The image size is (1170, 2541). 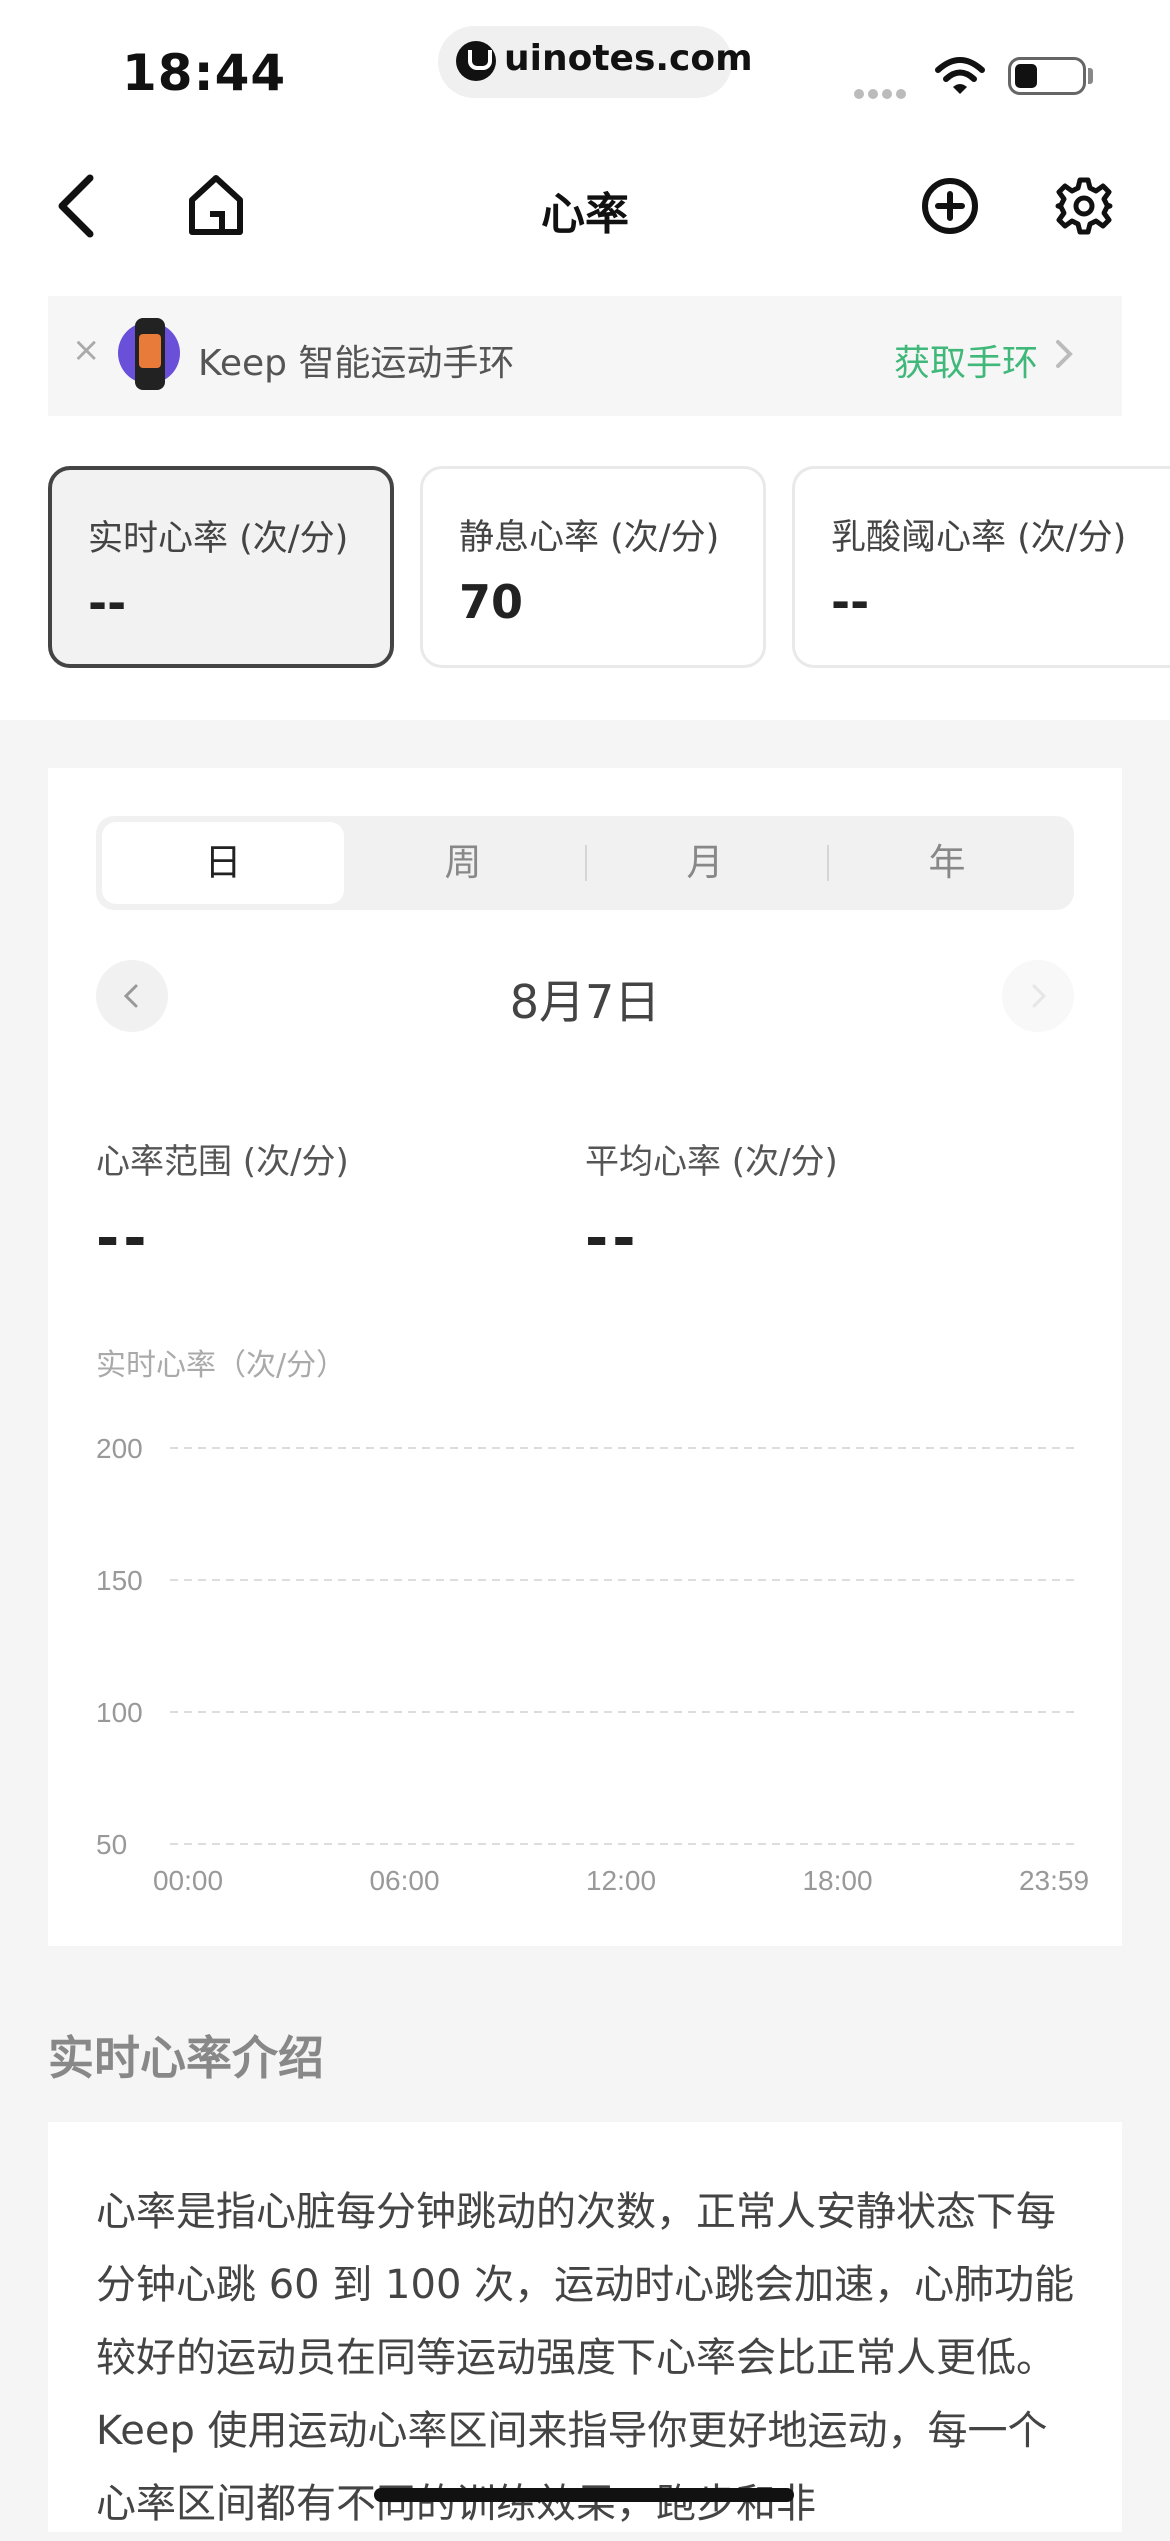 I want to click on signal-icon, so click(x=882, y=93).